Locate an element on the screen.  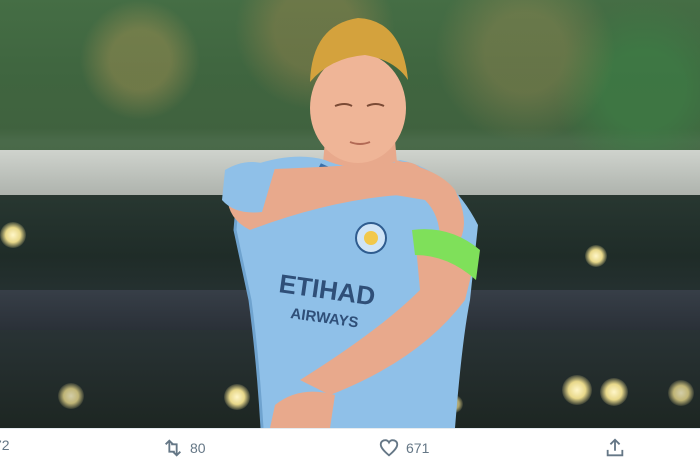
like-button: 671 is located at coordinates (403, 448).